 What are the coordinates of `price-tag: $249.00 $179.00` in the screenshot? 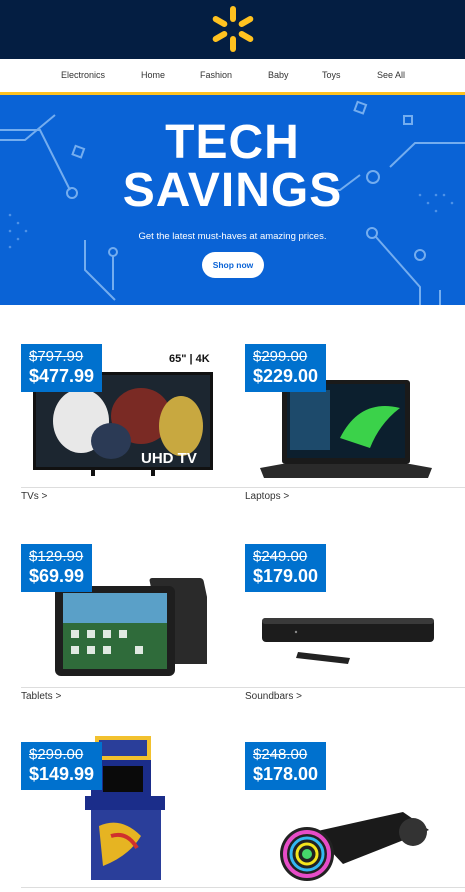 It's located at (286, 568).